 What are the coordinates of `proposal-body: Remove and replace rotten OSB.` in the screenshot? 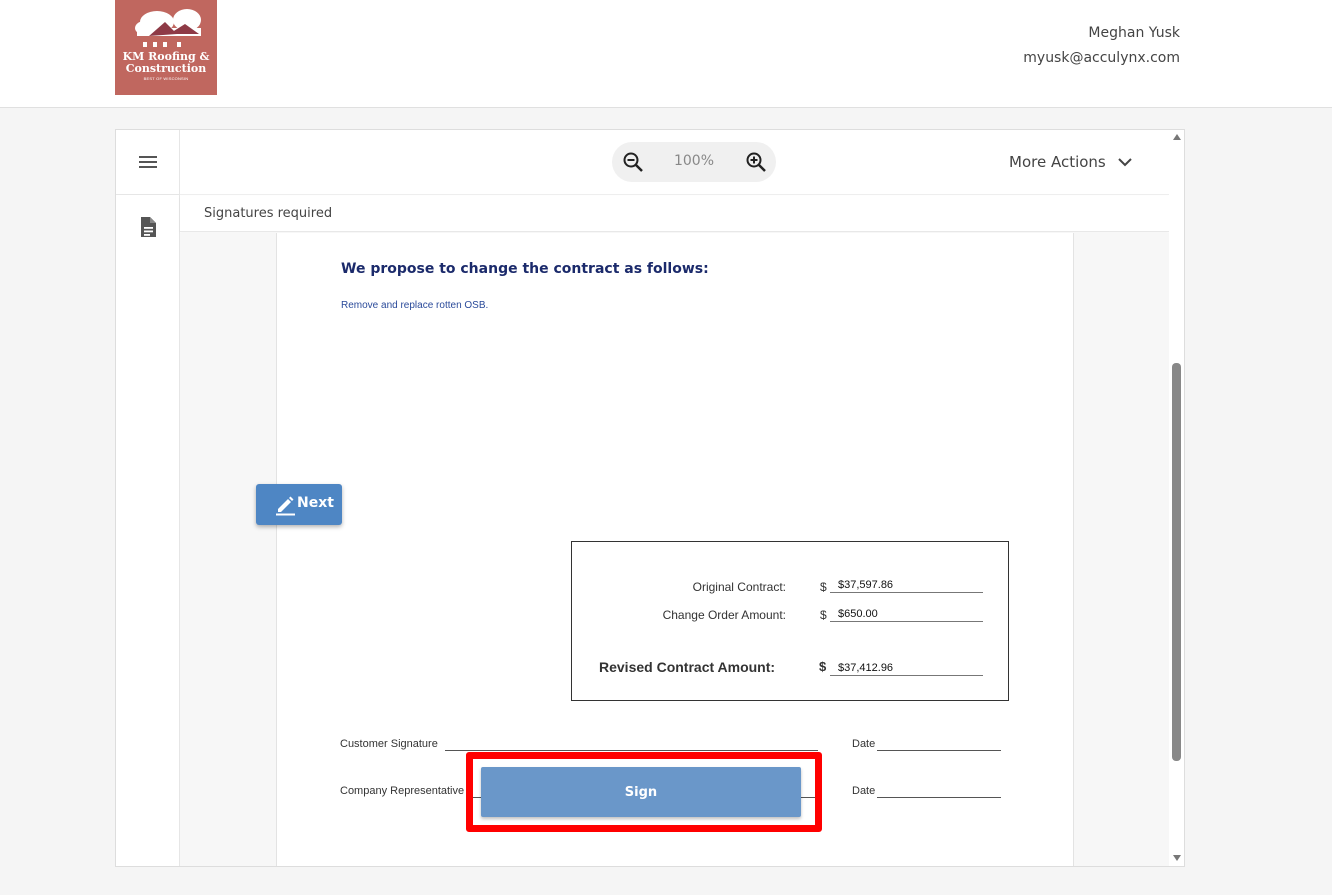 It's located at (415, 305).